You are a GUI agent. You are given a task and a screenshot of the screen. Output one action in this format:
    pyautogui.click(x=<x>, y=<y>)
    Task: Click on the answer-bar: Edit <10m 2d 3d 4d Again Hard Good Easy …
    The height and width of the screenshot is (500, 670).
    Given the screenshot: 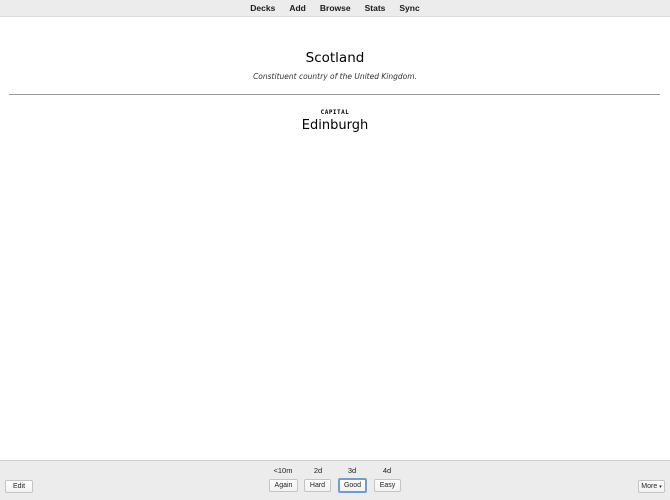 What is the action you would take?
    pyautogui.click(x=335, y=480)
    